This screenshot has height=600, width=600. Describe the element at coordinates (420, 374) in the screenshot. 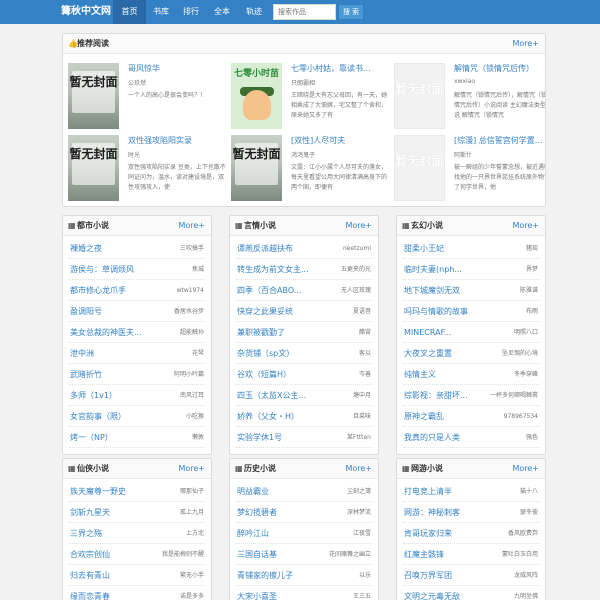

I see `book-title: 纯情主义` at that location.